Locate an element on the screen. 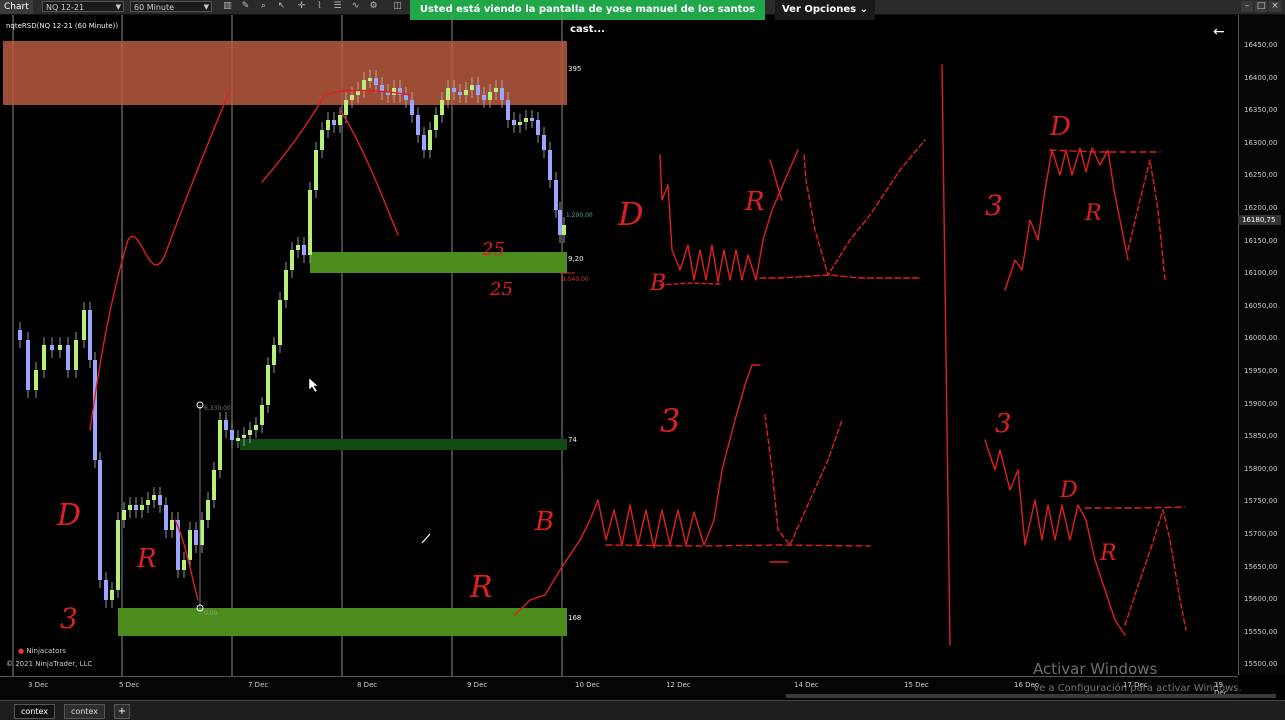  pattern-right-top-dashed is located at coordinates (1146, 220).